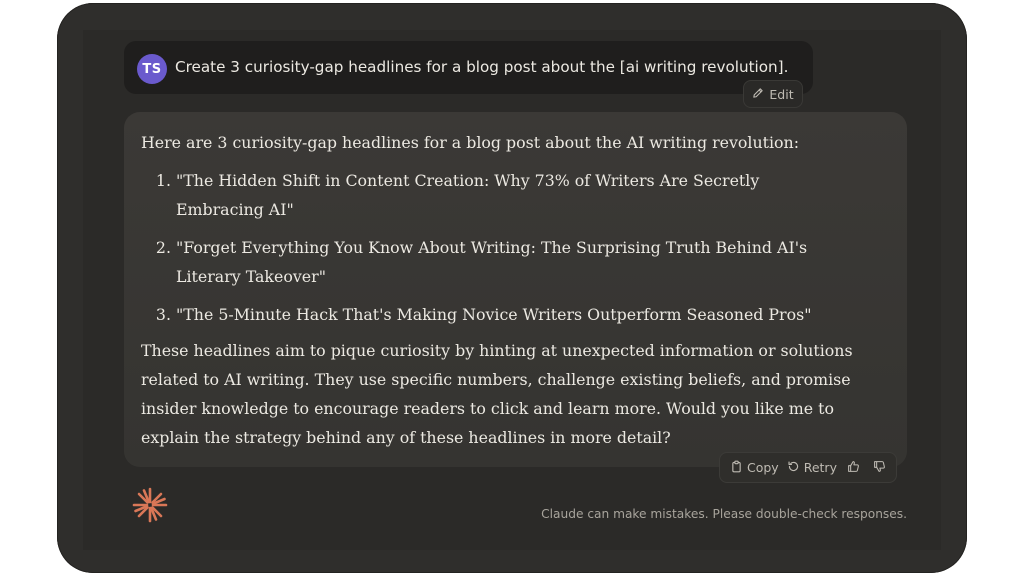  I want to click on thumbs-down-icon, so click(879, 468).